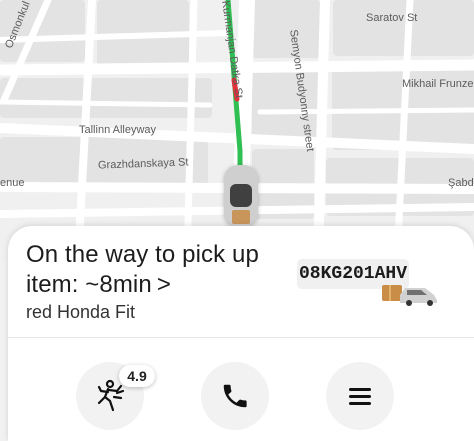 This screenshot has width=474, height=441. Describe the element at coordinates (118, 130) in the screenshot. I see `street-label-tallinn-alleyway: Tallinn Alleyway` at that location.